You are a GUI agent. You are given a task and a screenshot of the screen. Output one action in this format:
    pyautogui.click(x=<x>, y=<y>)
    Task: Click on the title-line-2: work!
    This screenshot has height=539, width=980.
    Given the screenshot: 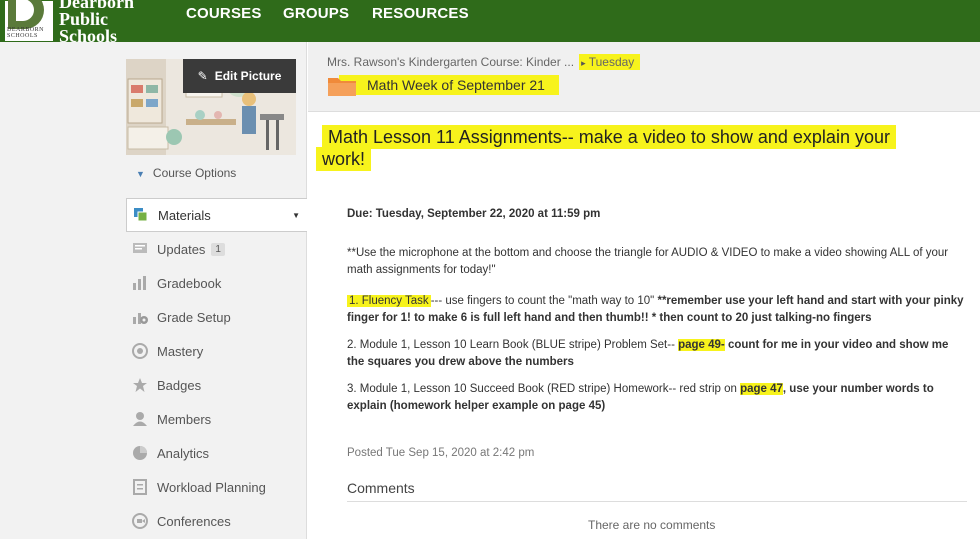 What is the action you would take?
    pyautogui.click(x=344, y=159)
    